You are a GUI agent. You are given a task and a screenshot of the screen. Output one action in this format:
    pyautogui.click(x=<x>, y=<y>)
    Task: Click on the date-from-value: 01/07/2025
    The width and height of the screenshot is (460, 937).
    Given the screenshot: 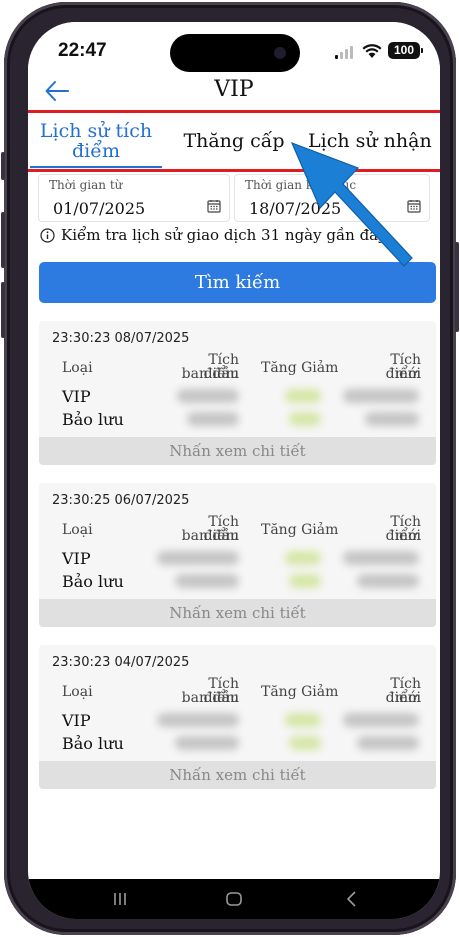 What is the action you would take?
    pyautogui.click(x=99, y=208)
    